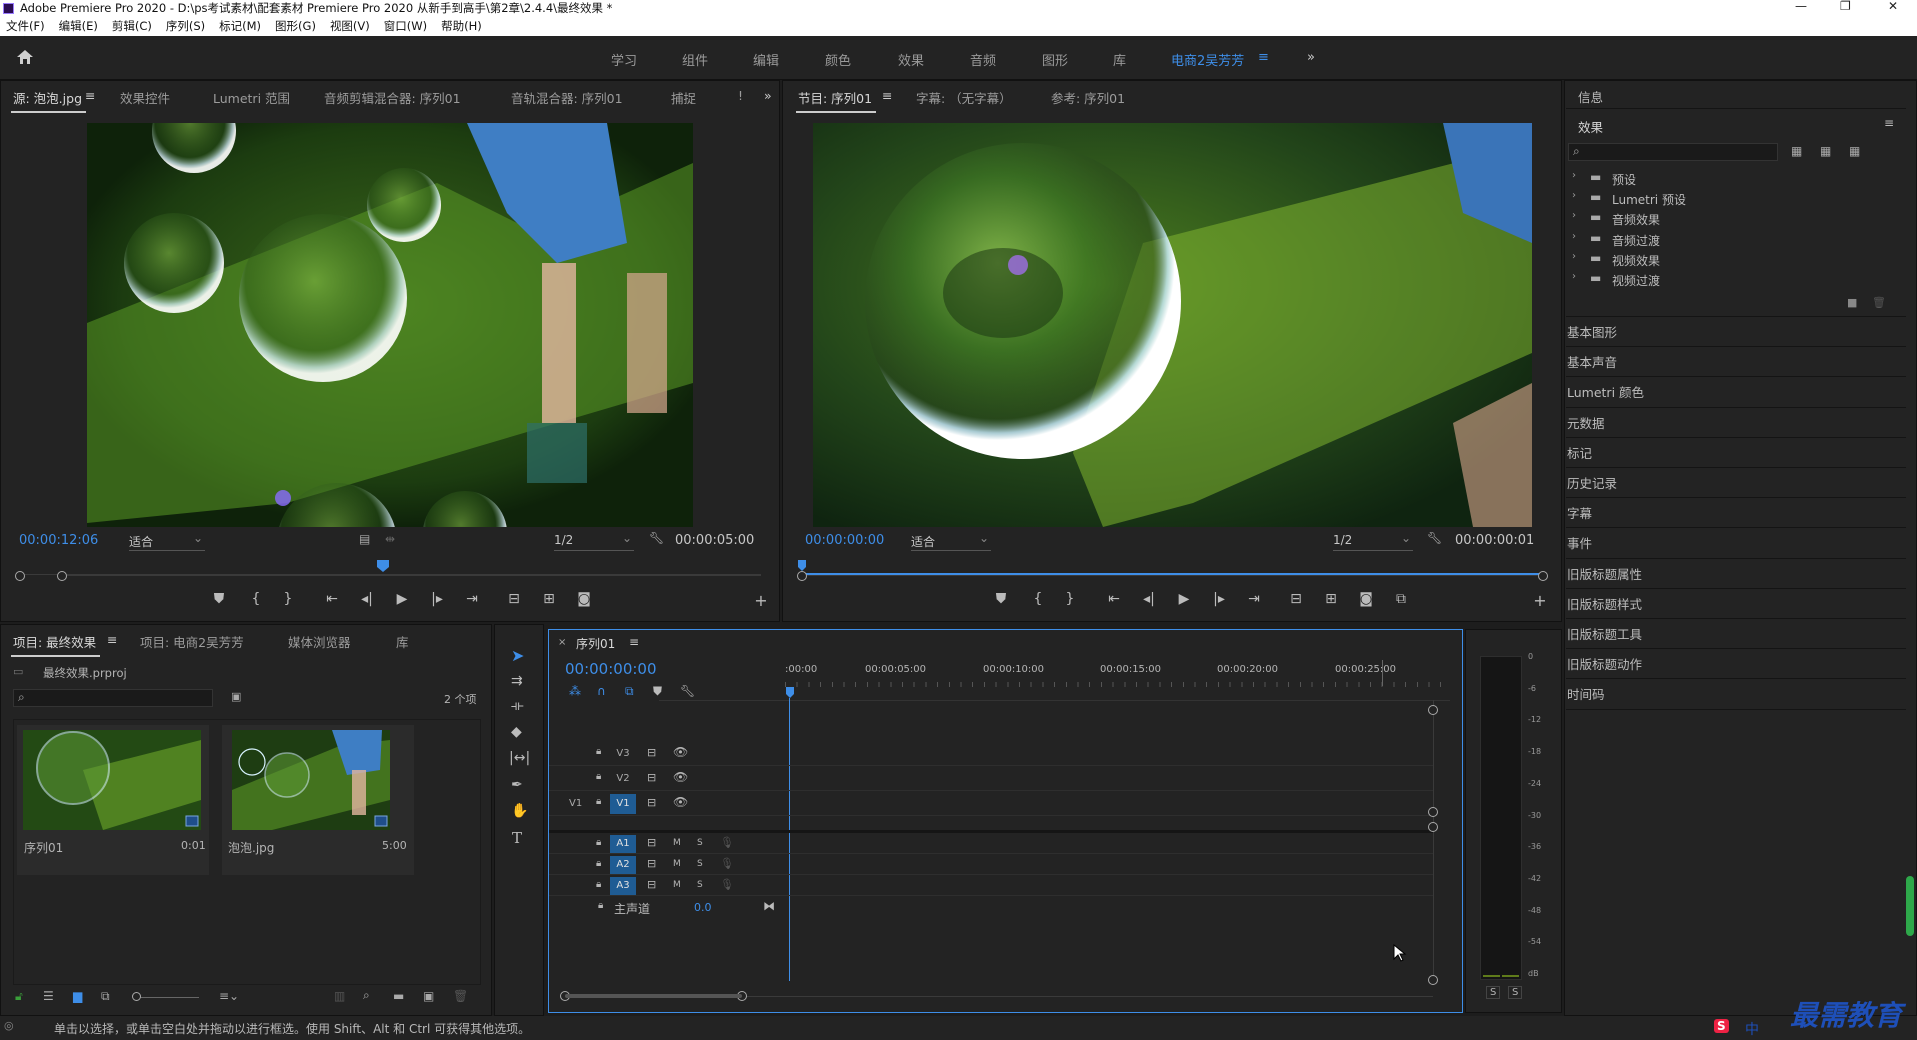 The width and height of the screenshot is (1917, 1040). Describe the element at coordinates (1910, 906) in the screenshot. I see `side-widget` at that location.